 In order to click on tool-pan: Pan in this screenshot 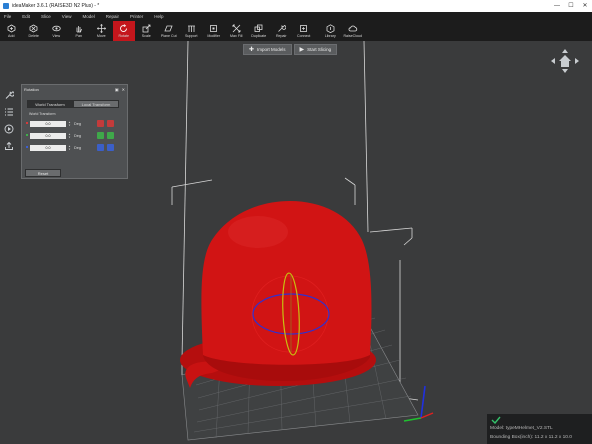, I will do `click(79, 31)`.